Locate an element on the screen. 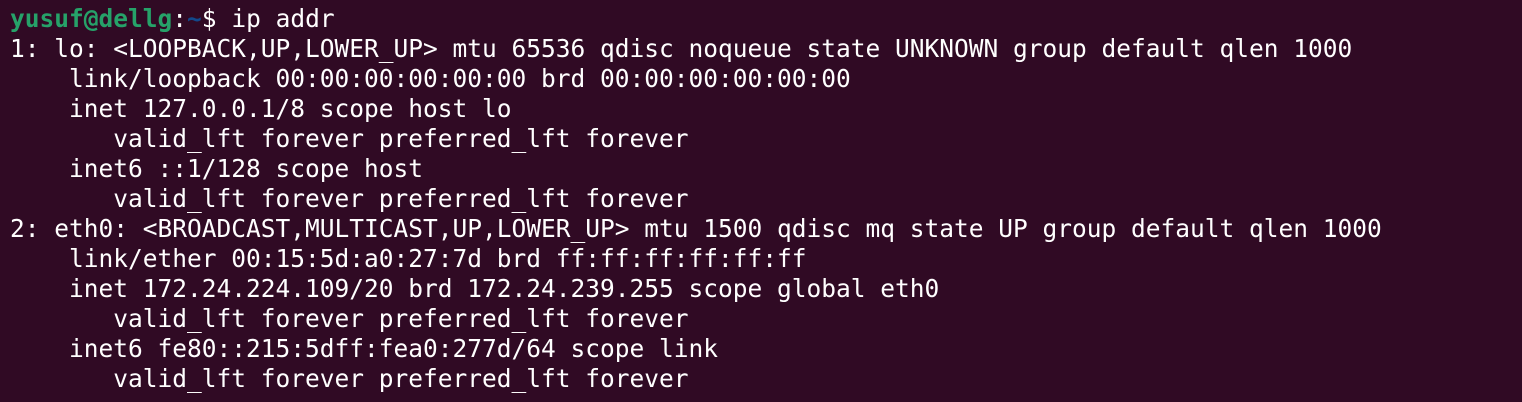 The width and height of the screenshot is (1522, 402). prompt-line: yusuf@dellg:~$ ip addr is located at coordinates (172, 19).